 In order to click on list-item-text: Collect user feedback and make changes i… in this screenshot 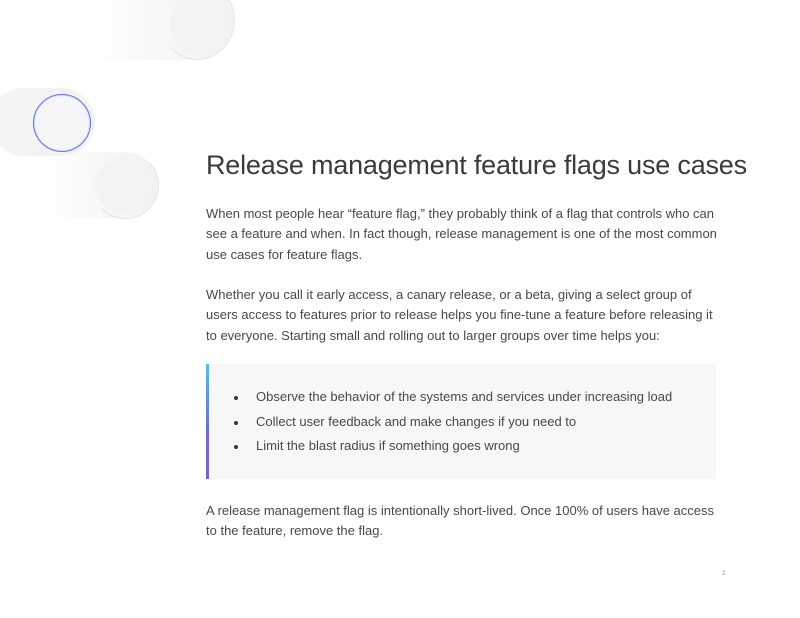, I will do `click(416, 421)`.